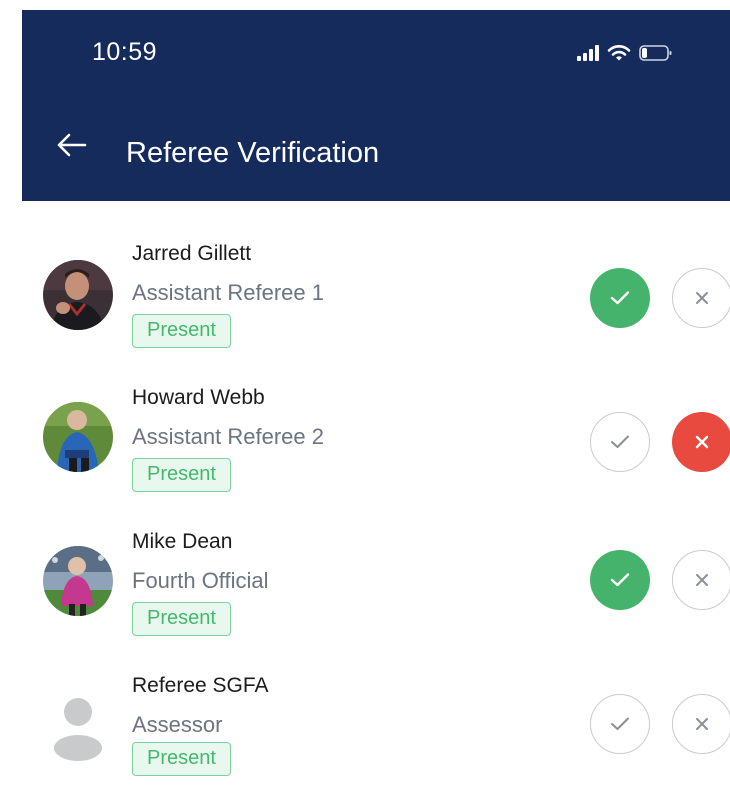 This screenshot has width=730, height=808. I want to click on back-button, so click(71, 145).